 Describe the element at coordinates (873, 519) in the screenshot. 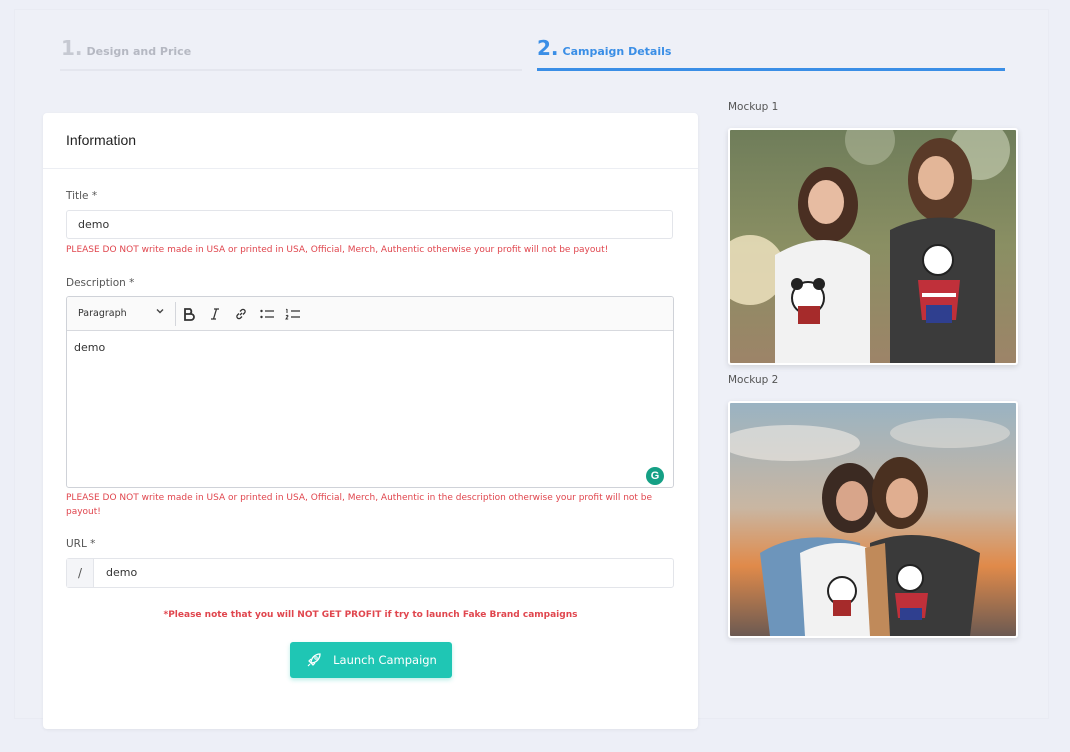

I see `mockup-2-image` at that location.